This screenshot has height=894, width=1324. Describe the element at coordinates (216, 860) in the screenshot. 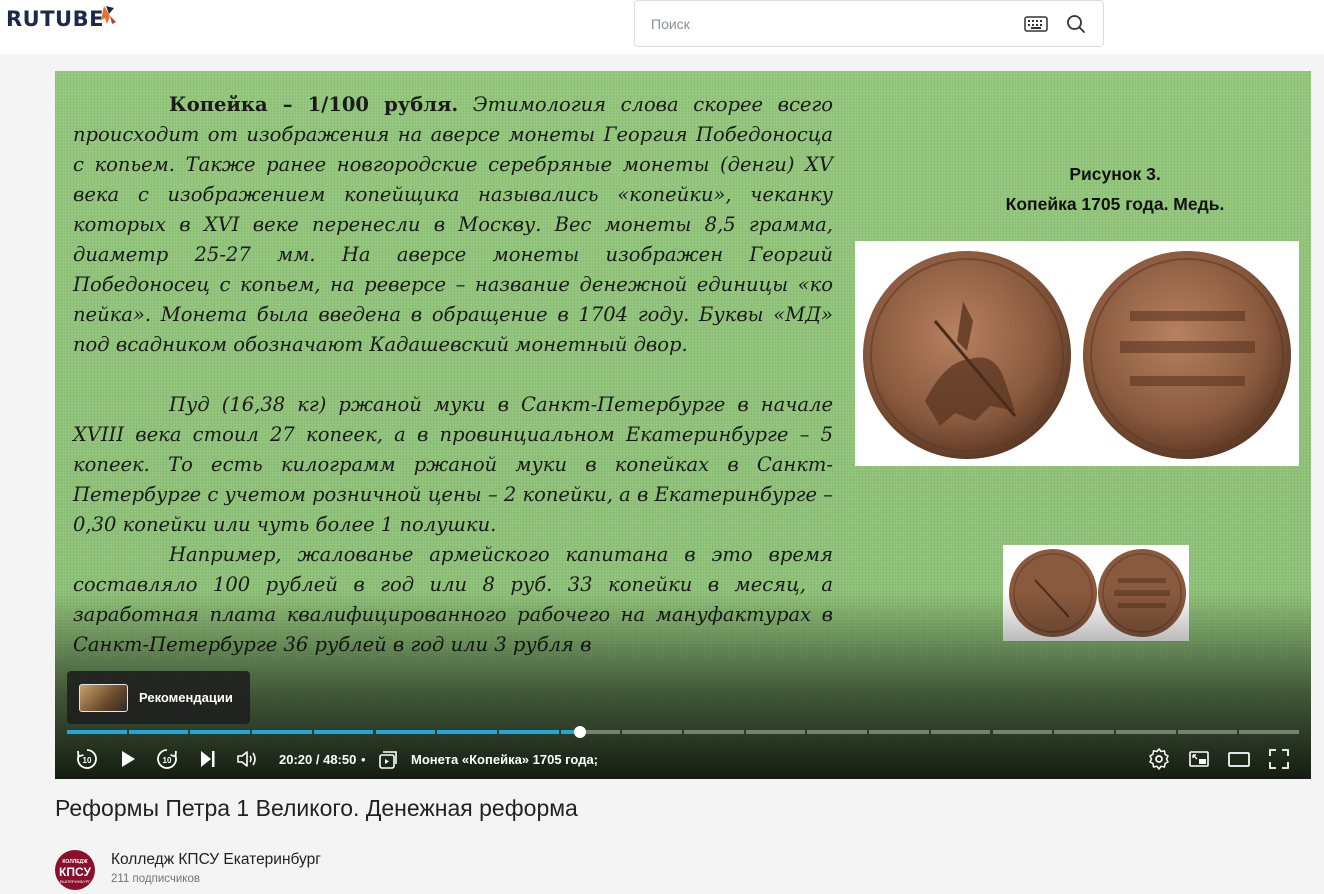

I see `channel-name: Колледж КПСУ Екатеринбург` at that location.